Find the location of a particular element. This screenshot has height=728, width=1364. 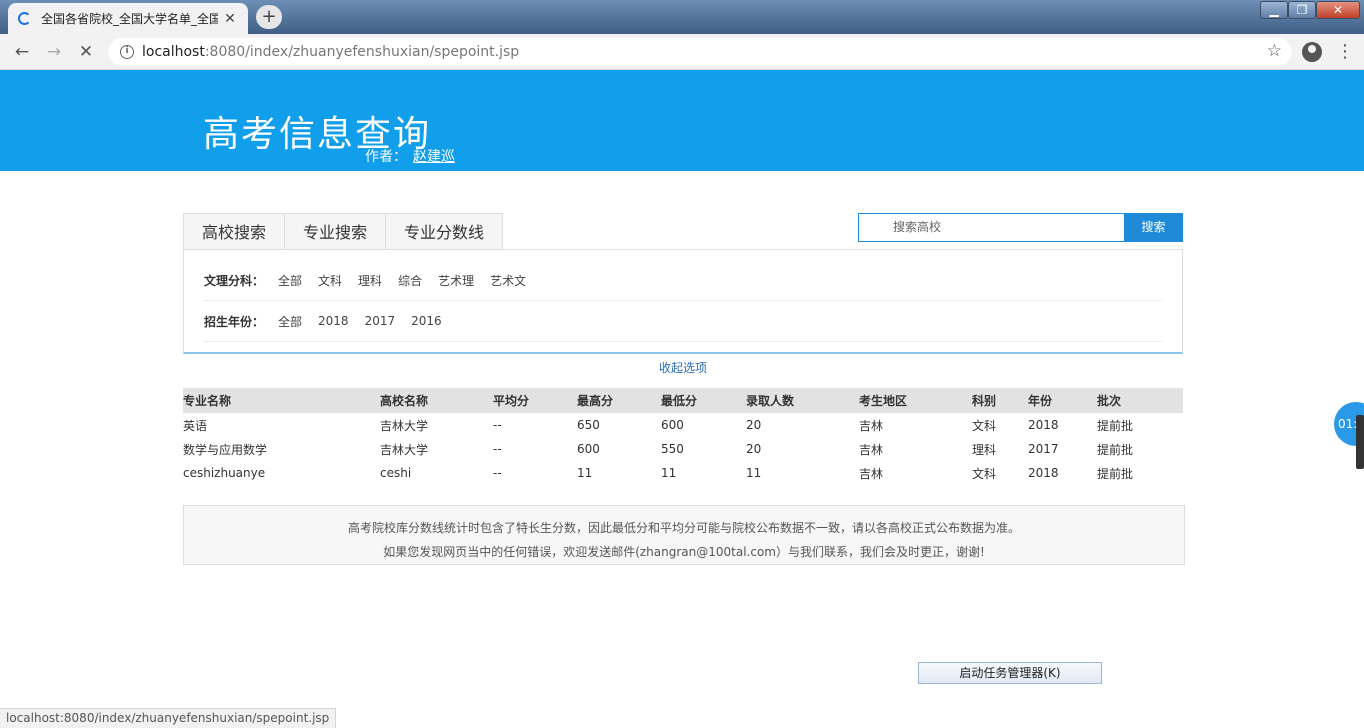

table-header-row: 专业名称 高校名称 平均分 最高分 最低分 录取人数 考生地区 科别 年份 批次 is located at coordinates (683, 400).